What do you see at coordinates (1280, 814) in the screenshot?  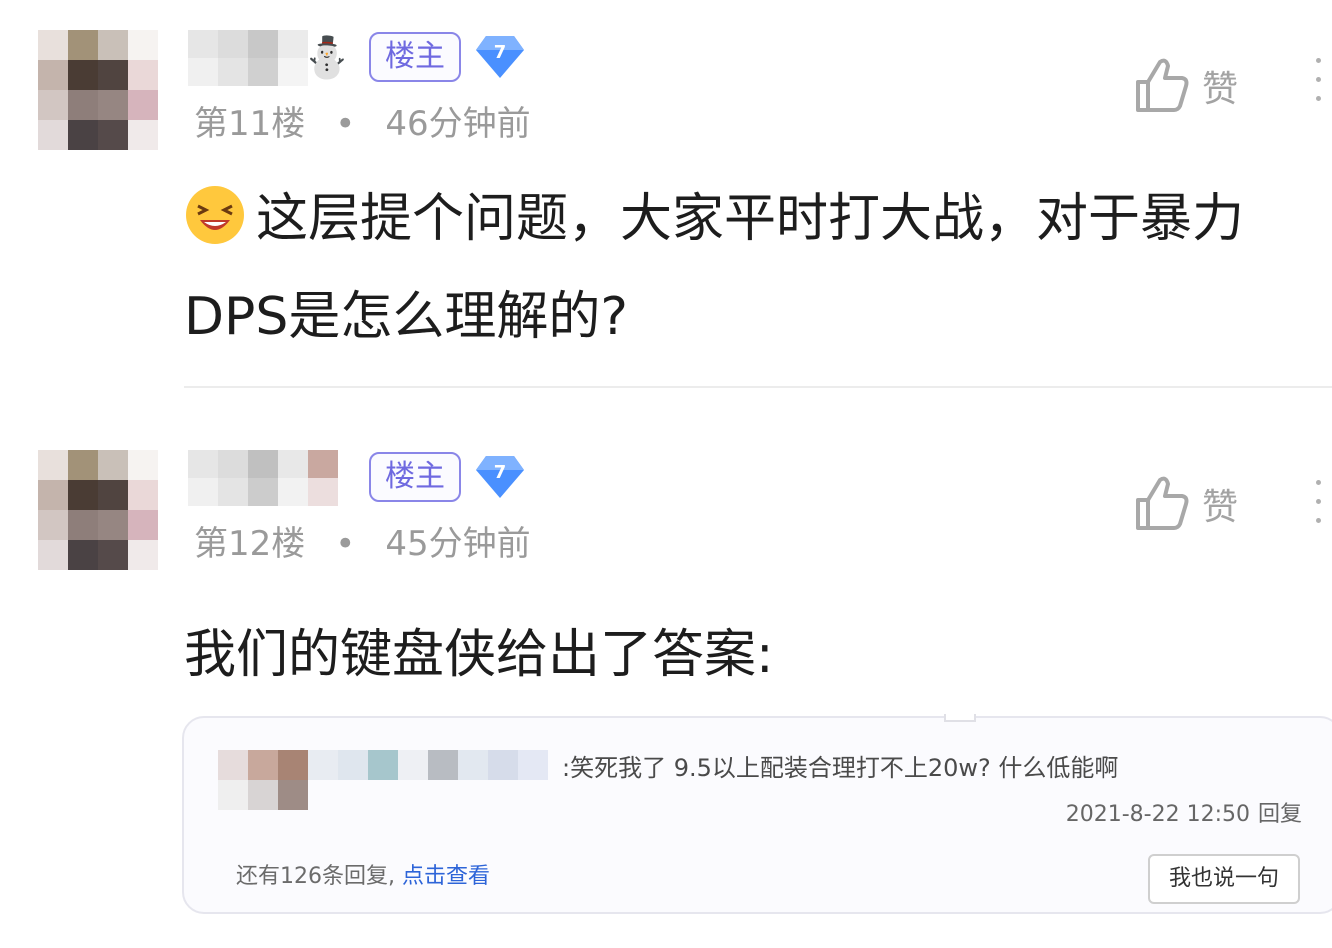 I see `comment-reply-link: 回复` at bounding box center [1280, 814].